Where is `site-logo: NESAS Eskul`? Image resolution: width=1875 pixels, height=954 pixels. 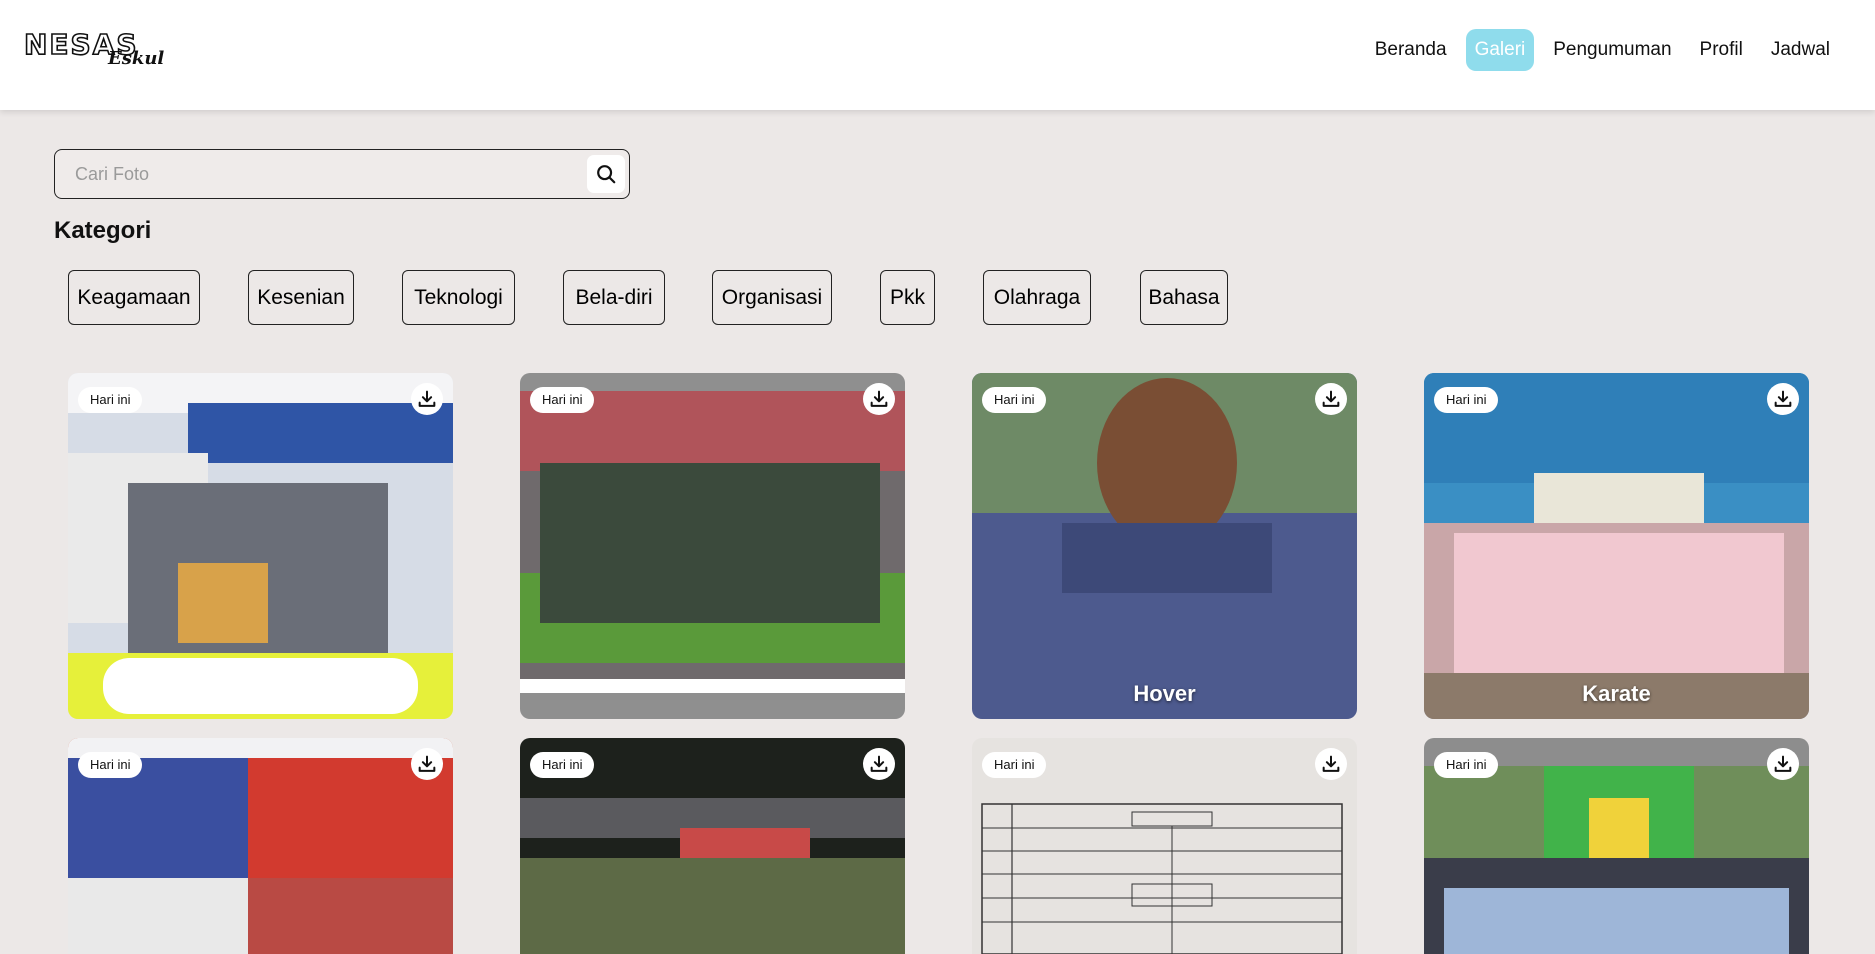
site-logo: NESAS Eskul is located at coordinates (94, 49).